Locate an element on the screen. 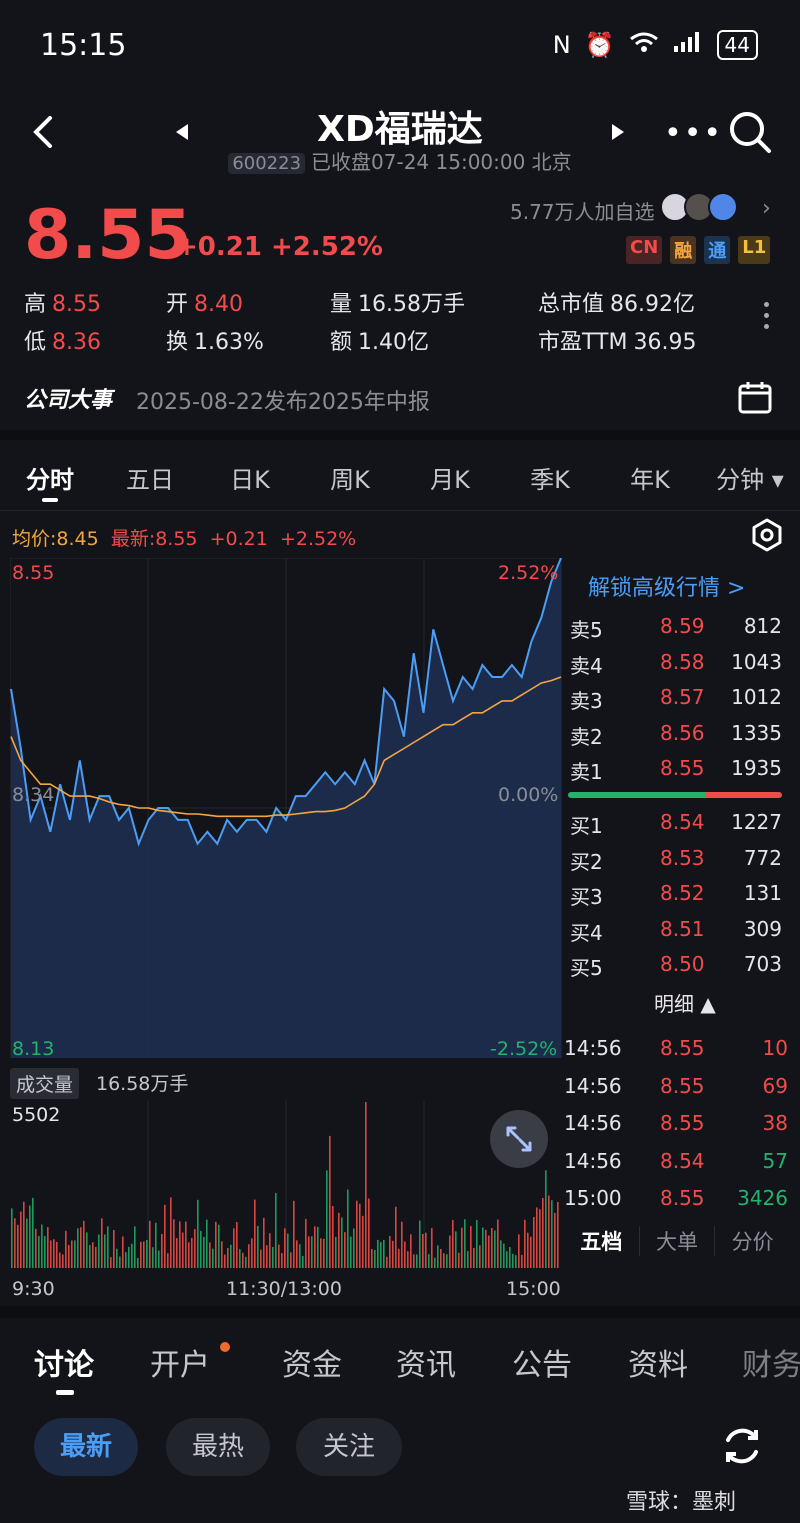 Image resolution: width=800 pixels, height=1523 pixels. tab-discussion: 讨论 is located at coordinates (64, 1362).